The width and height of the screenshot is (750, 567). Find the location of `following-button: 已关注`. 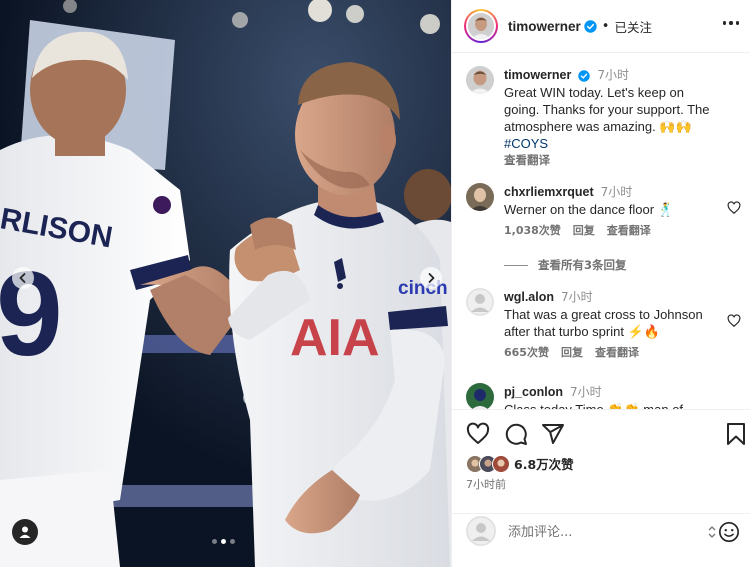

following-button: 已关注 is located at coordinates (633, 26).